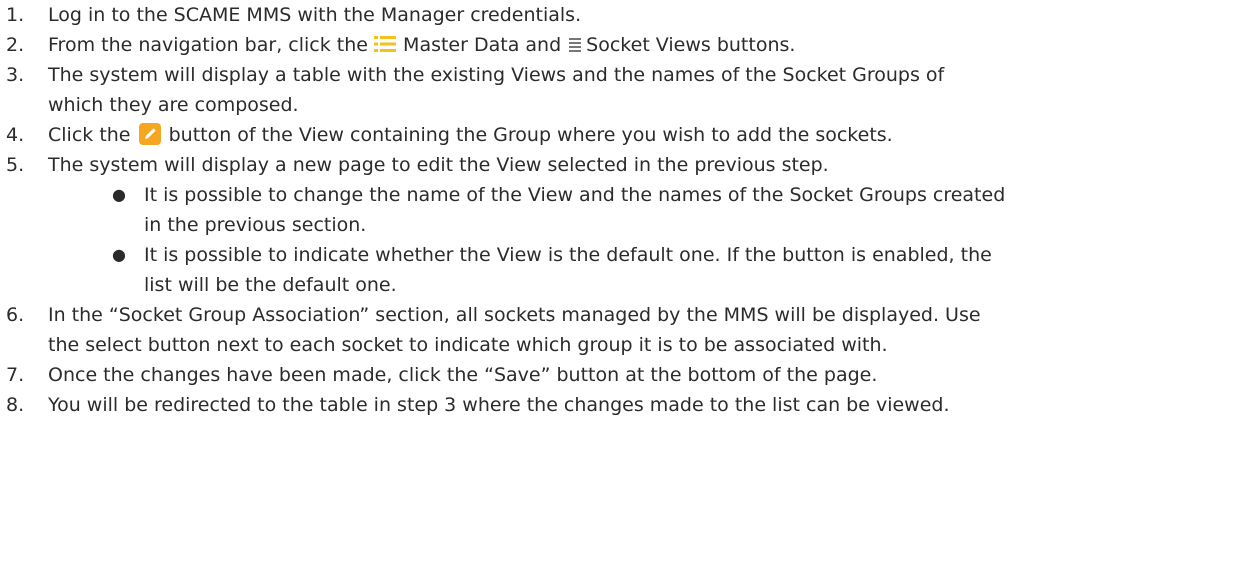 Image resolution: width=1235 pixels, height=574 pixels. Describe the element at coordinates (173, 105) in the screenshot. I see `step-text-line-2: which they are composed.` at that location.